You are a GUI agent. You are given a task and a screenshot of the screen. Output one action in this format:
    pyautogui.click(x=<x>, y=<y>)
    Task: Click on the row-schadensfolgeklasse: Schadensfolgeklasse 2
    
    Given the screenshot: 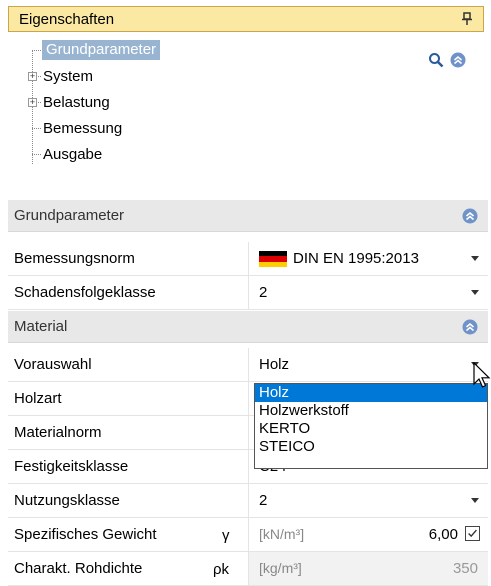 What is the action you would take?
    pyautogui.click(x=248, y=293)
    